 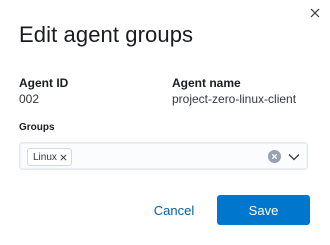 What do you see at coordinates (294, 157) in the screenshot?
I see `chevron-down-icon` at bounding box center [294, 157].